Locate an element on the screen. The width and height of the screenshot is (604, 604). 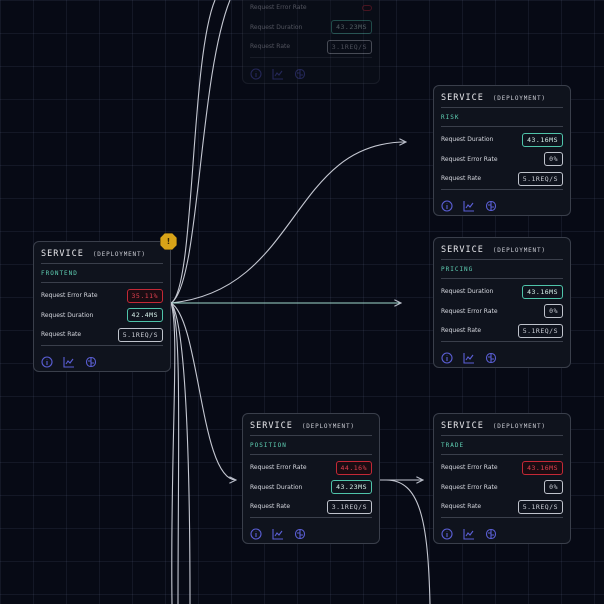
service-name: POSITION is located at coordinates (311, 445).